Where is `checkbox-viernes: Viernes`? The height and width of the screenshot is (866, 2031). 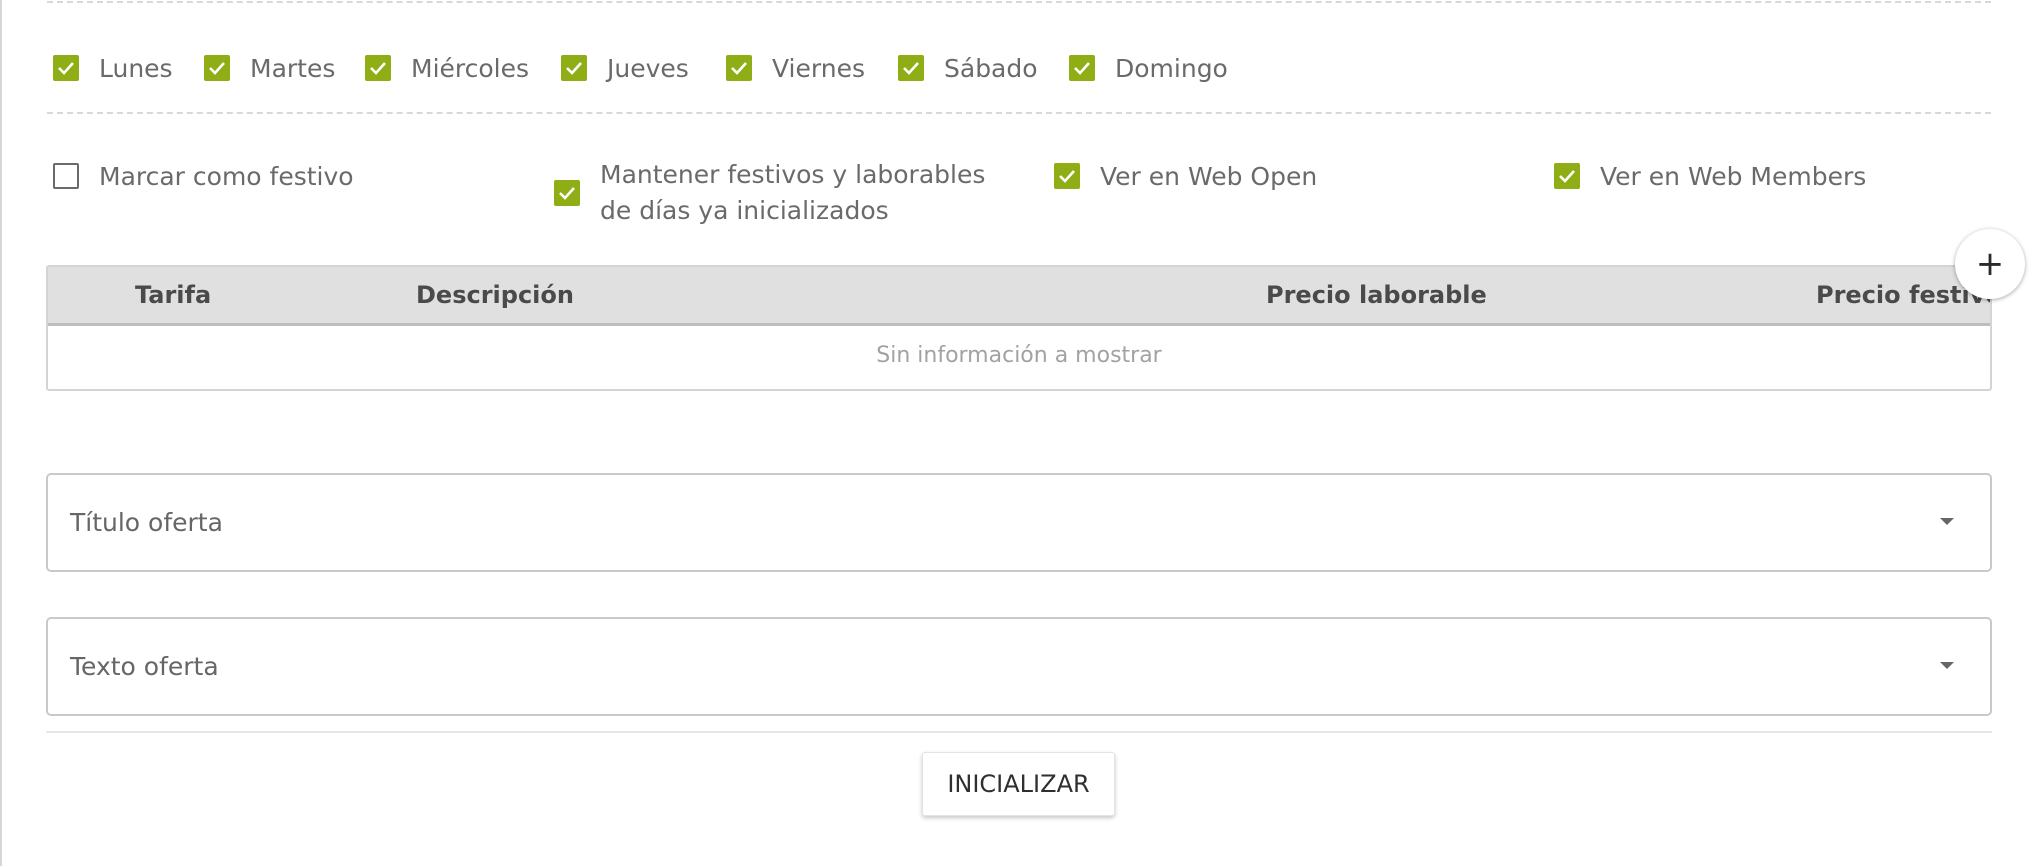
checkbox-viernes: Viernes is located at coordinates (795, 68).